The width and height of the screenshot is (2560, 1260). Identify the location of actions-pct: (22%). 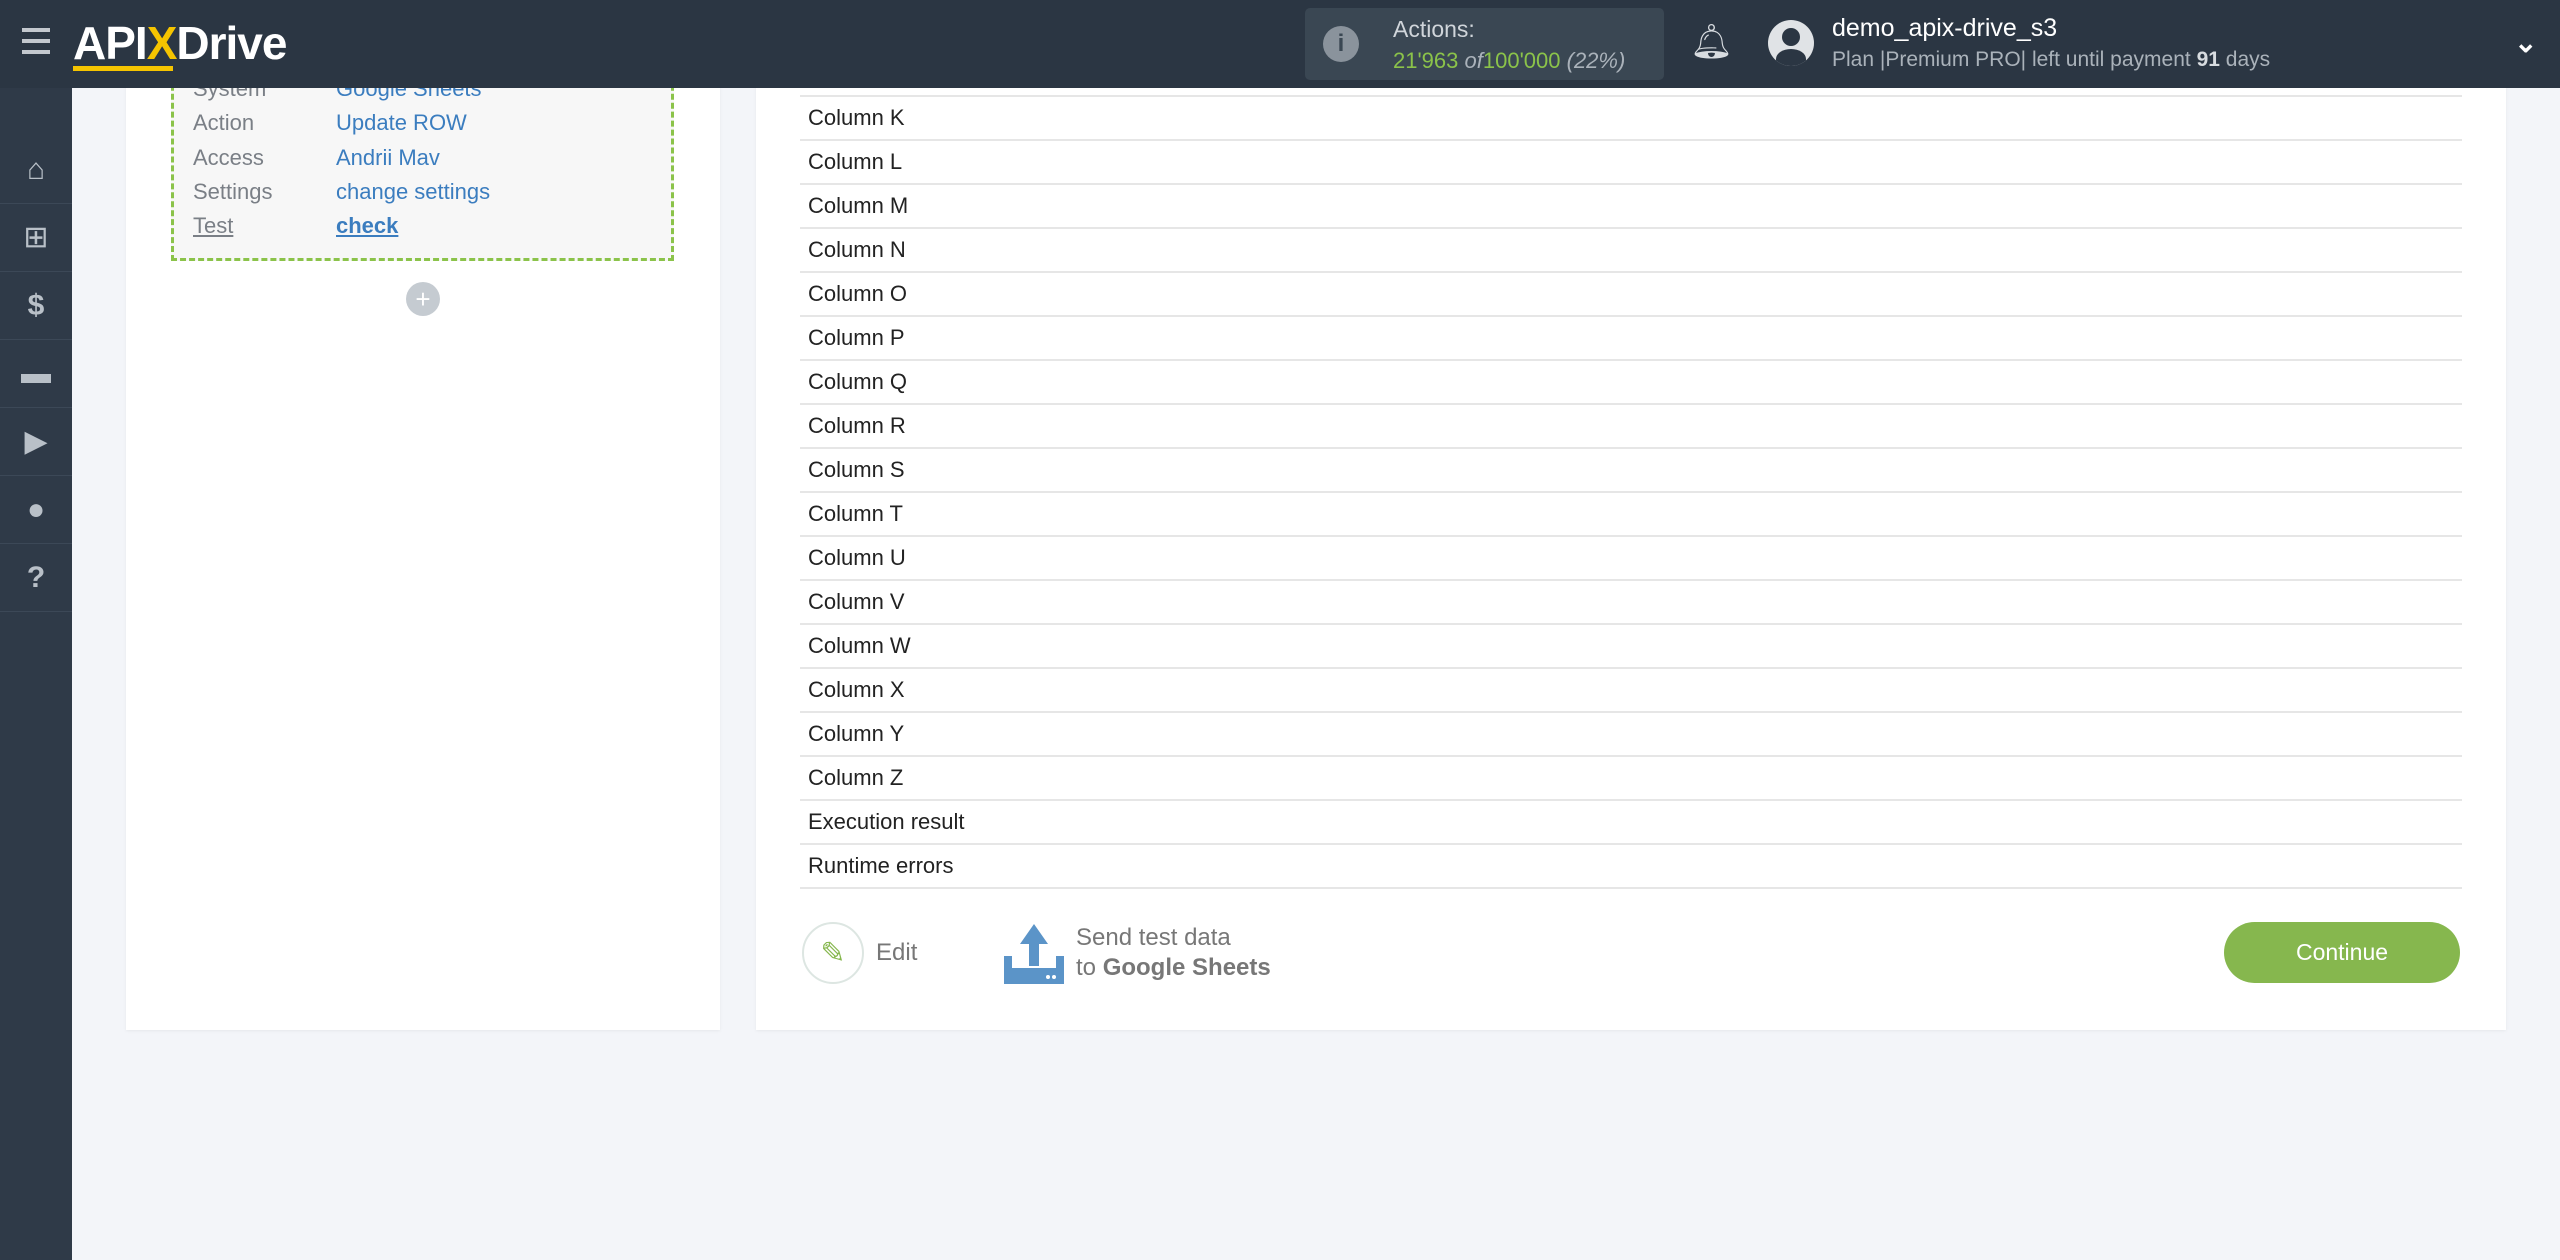
(1596, 60).